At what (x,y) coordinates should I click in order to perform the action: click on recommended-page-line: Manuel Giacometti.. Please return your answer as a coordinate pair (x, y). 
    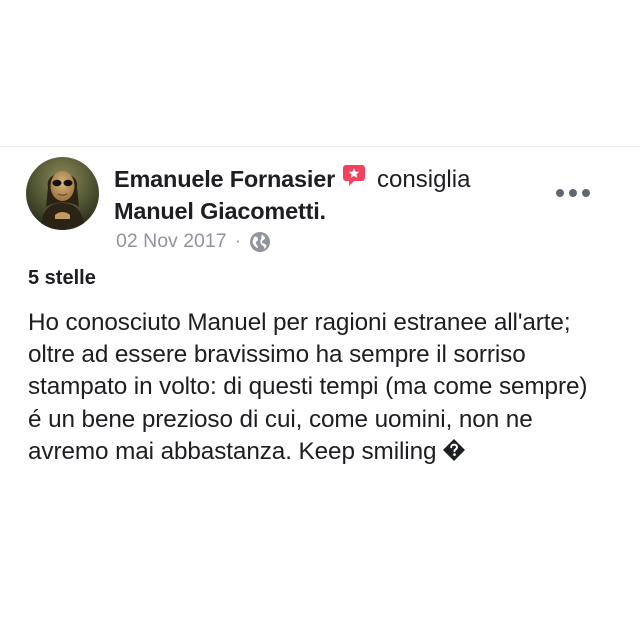
    Looking at the image, I should click on (220, 211).